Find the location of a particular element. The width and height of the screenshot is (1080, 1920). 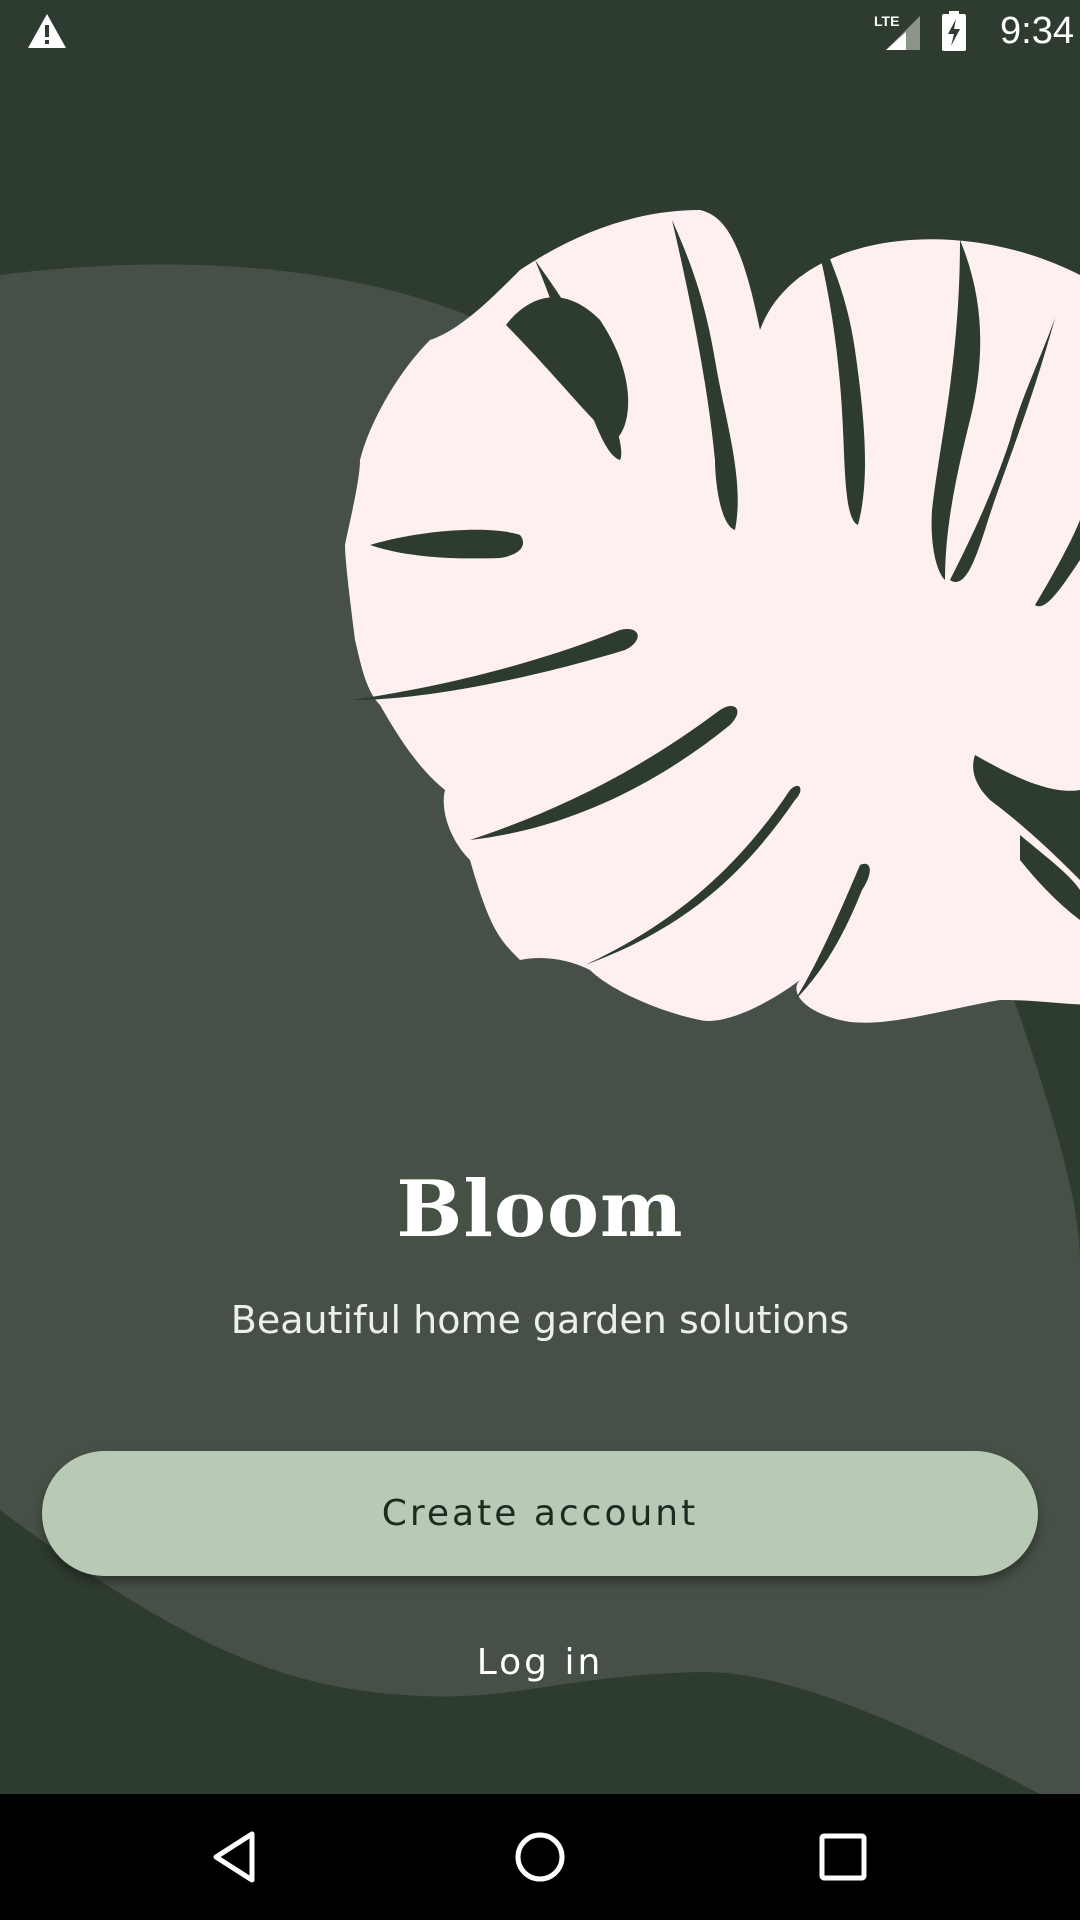

home-icon is located at coordinates (540, 1857).